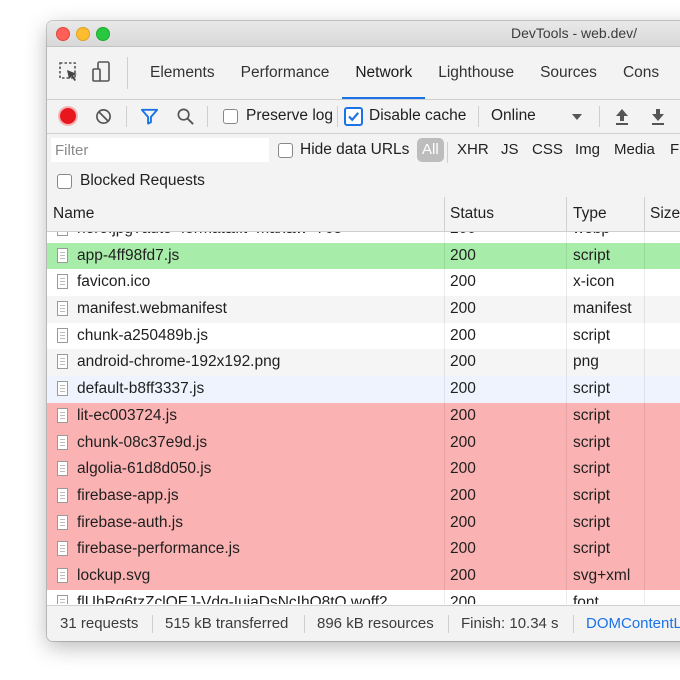  Describe the element at coordinates (185, 116) in the screenshot. I see `search-icon` at that location.